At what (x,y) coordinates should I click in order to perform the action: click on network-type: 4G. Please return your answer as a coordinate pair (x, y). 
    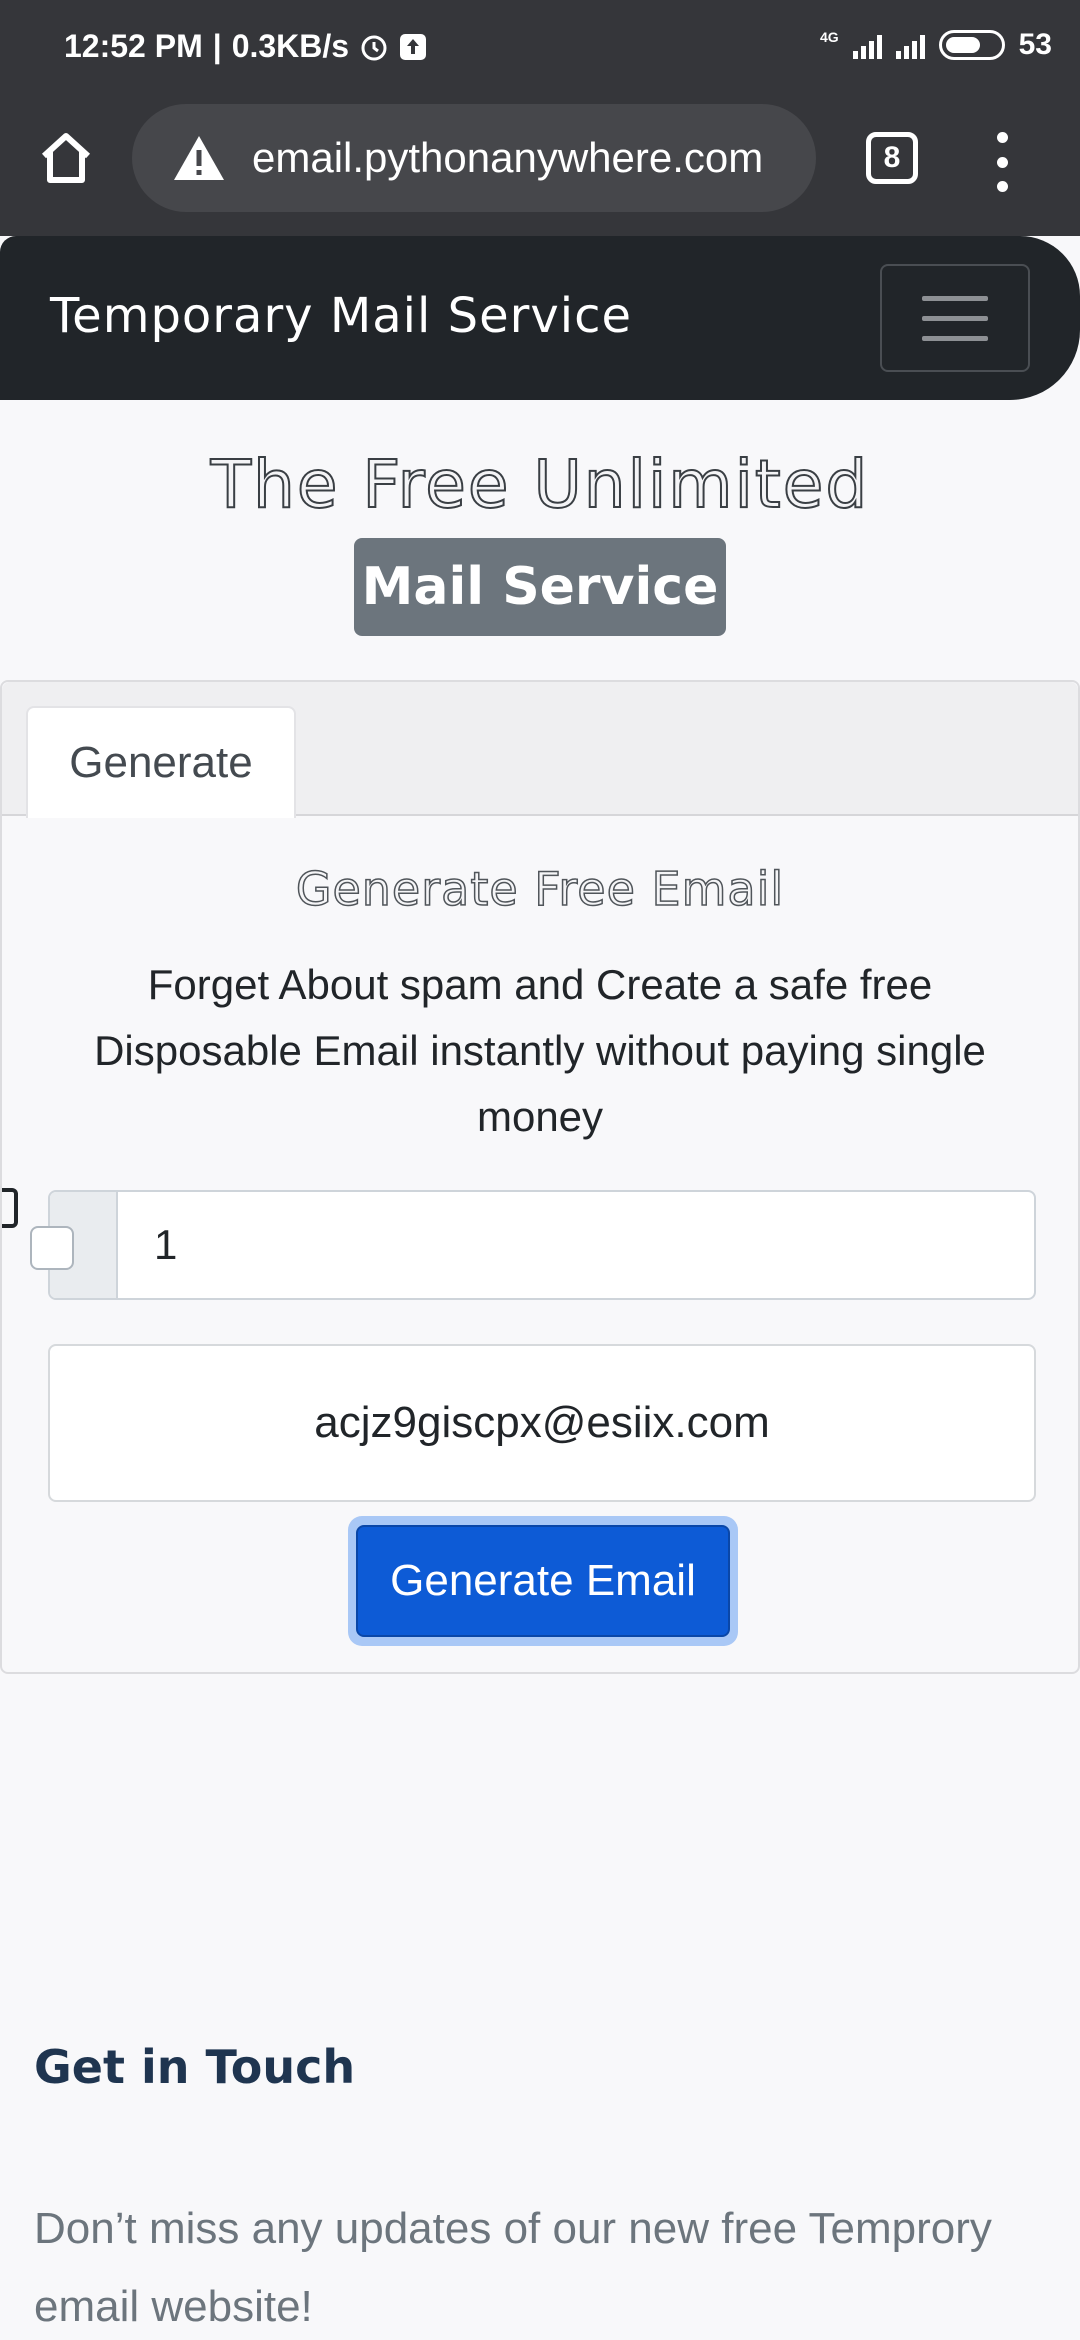
    Looking at the image, I should click on (829, 37).